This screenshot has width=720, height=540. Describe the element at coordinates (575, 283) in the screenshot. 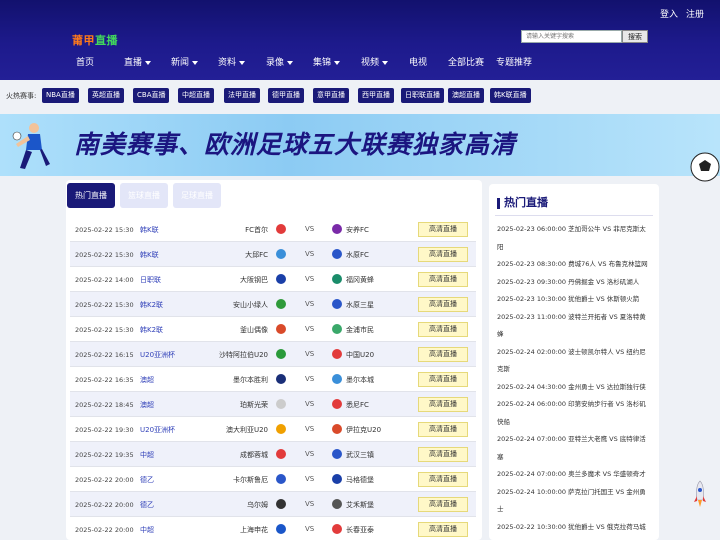

I see `sidebar-item: 2025-02-23 09:30:00 丹佛掘金 VS 洛杉矶湖人` at that location.